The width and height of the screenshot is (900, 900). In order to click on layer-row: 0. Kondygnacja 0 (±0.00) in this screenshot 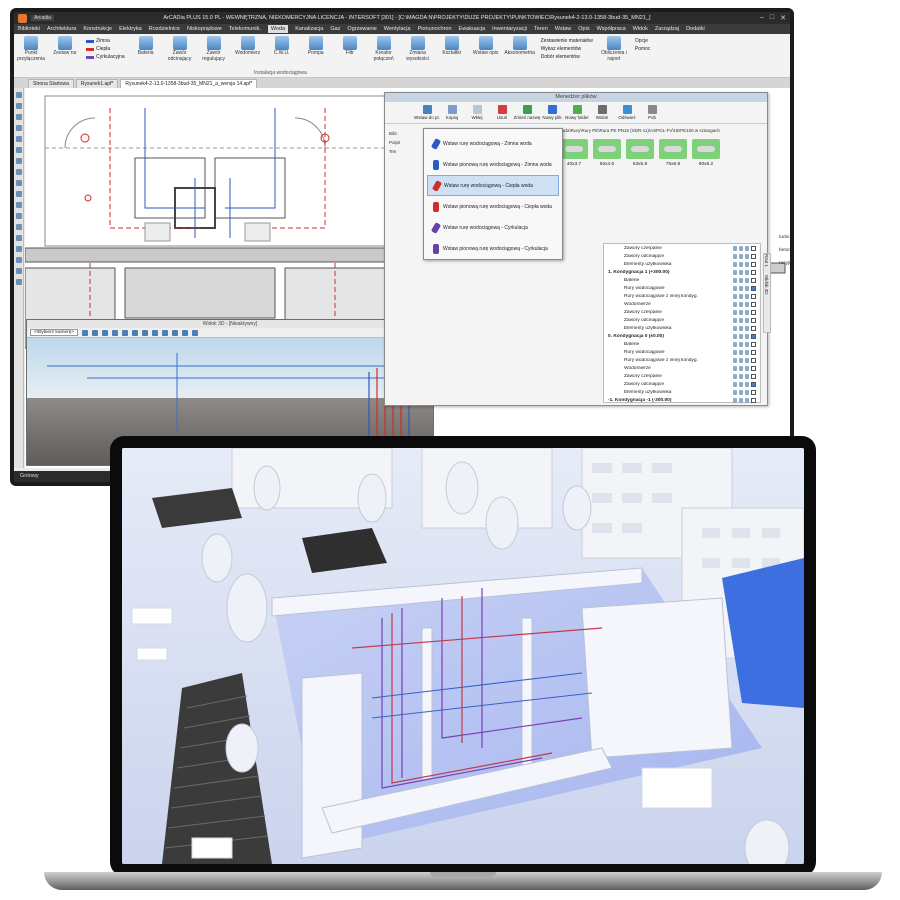, I will do `click(682, 336)`.